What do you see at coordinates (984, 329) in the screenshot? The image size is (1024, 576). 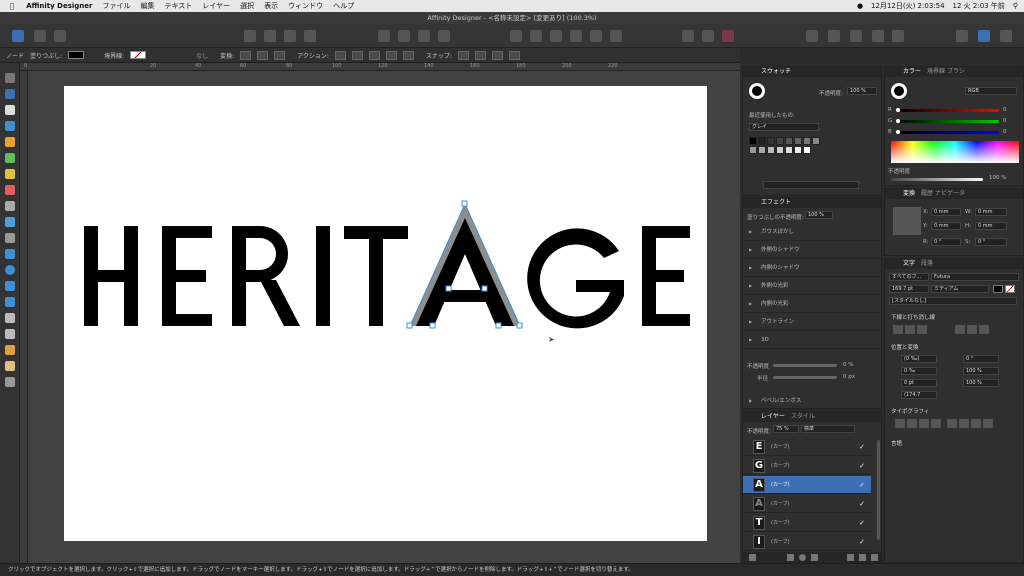 I see `strike-style-icon` at bounding box center [984, 329].